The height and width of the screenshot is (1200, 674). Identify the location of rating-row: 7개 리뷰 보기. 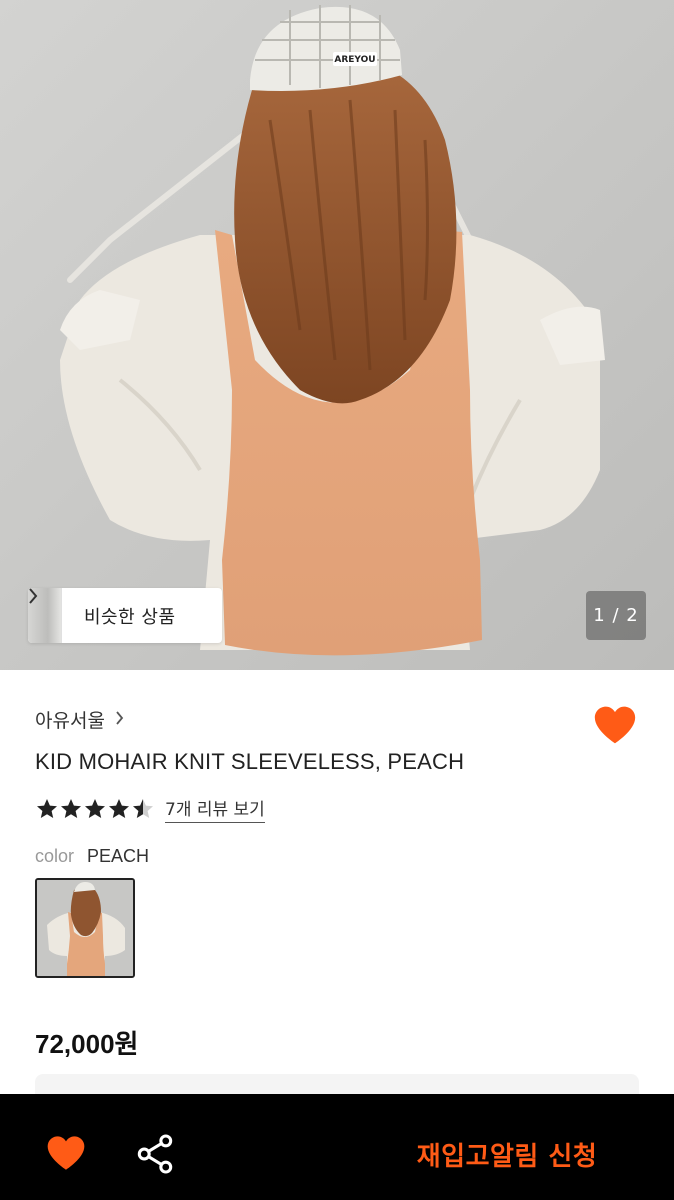
(150, 809).